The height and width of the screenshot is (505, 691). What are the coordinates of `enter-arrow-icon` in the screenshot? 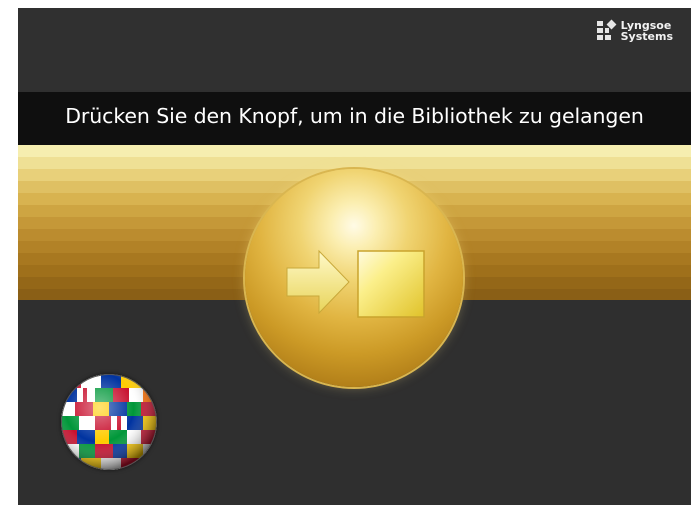 It's located at (355, 283).